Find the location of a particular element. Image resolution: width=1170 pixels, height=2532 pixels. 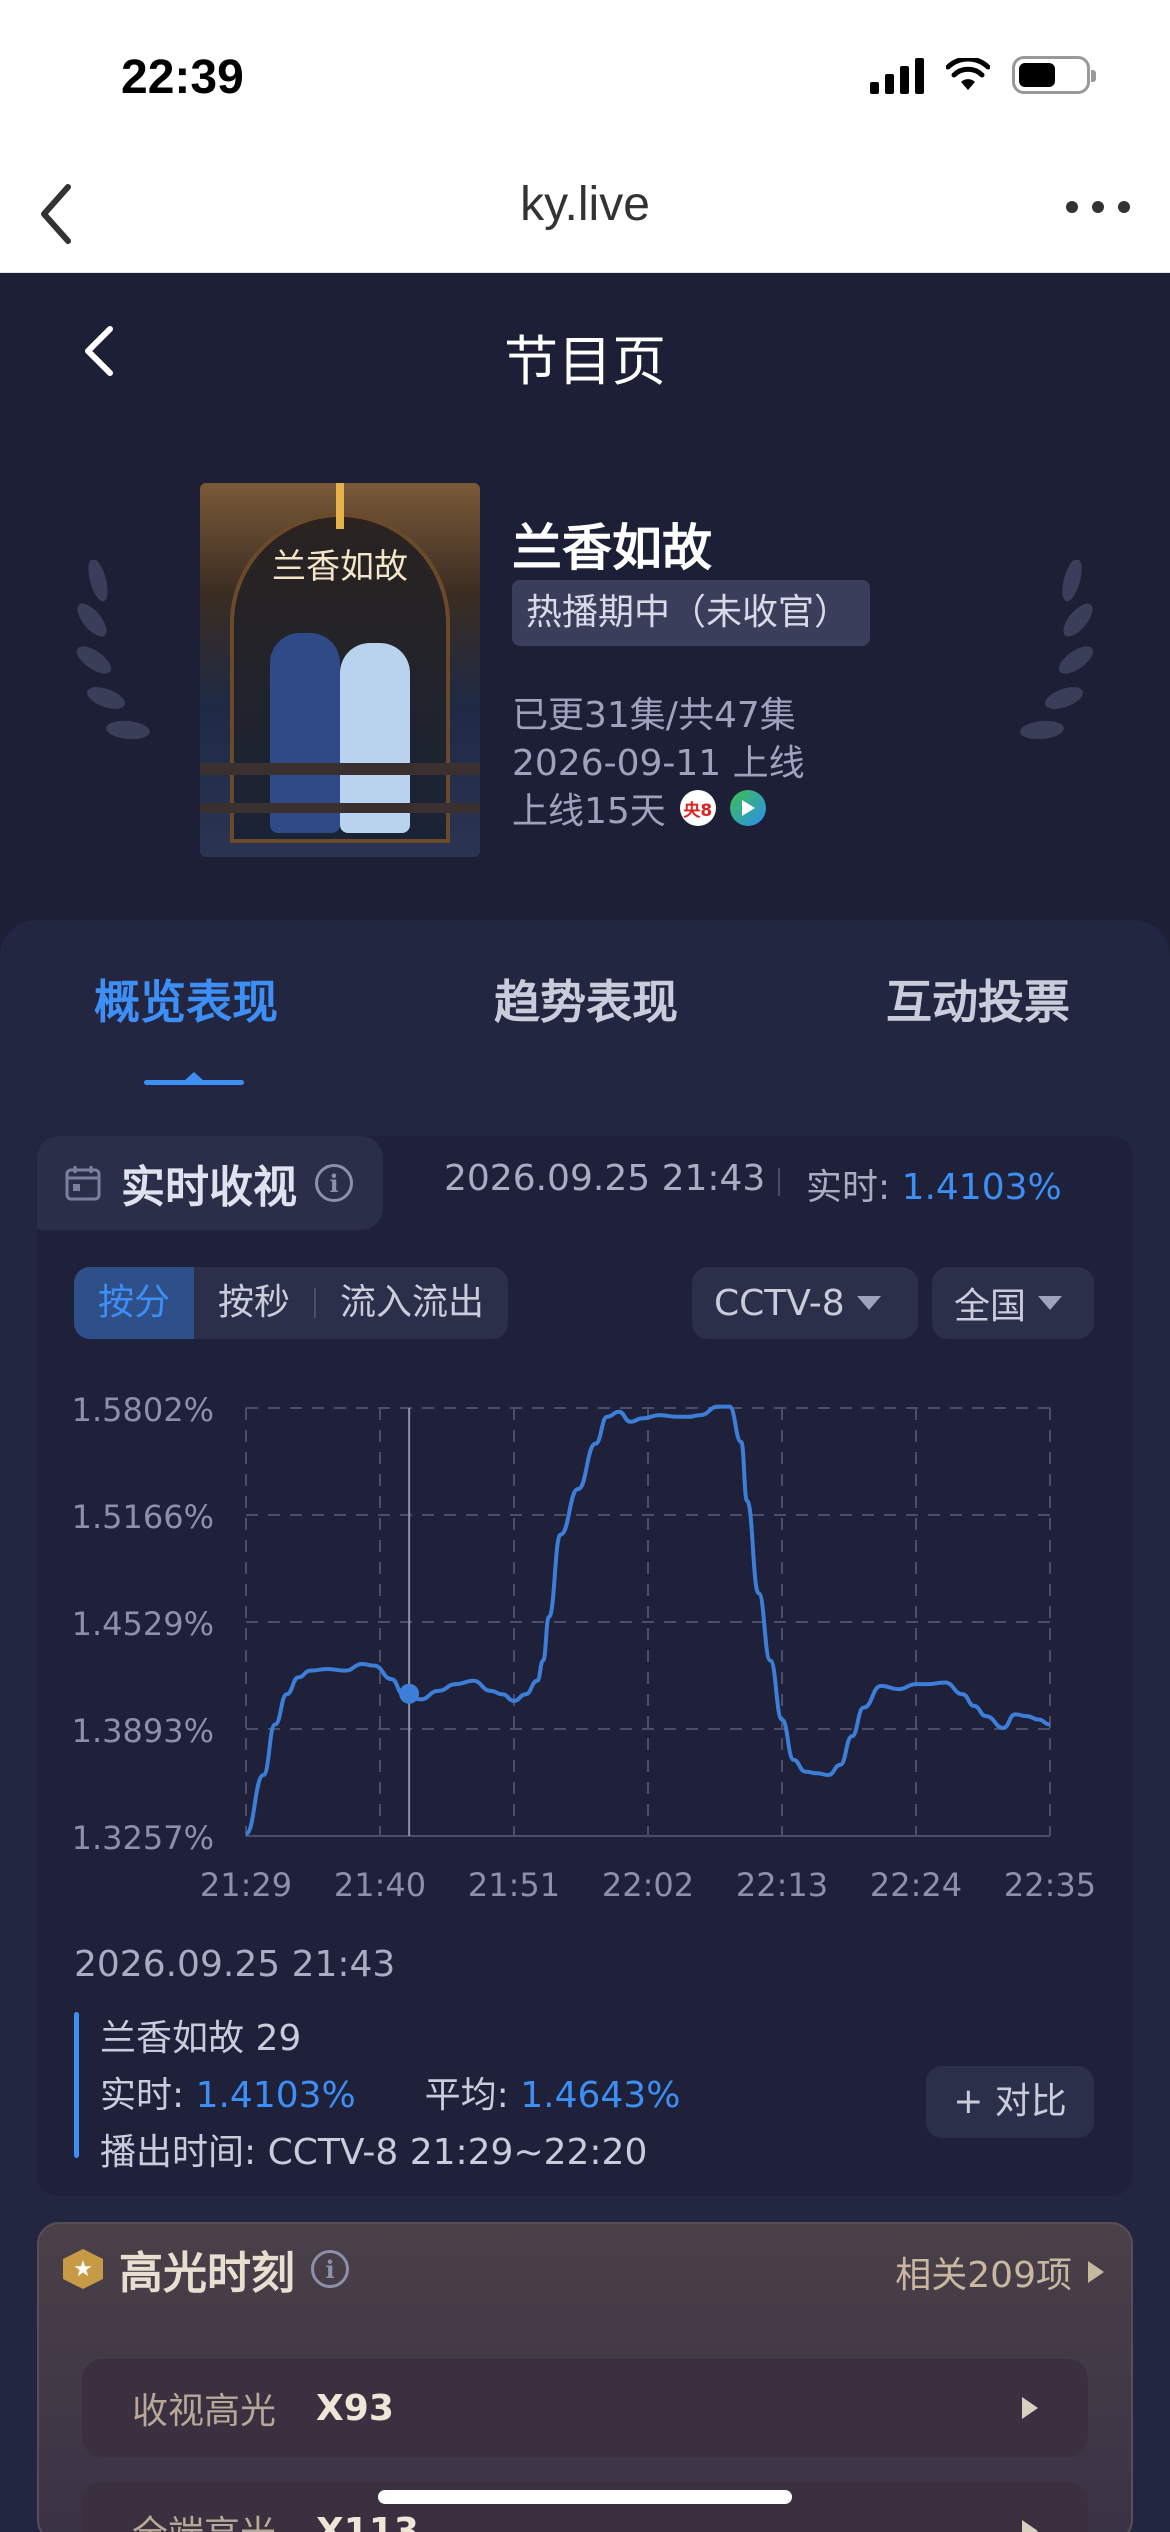

status-time: 22:39 is located at coordinates (182, 77).